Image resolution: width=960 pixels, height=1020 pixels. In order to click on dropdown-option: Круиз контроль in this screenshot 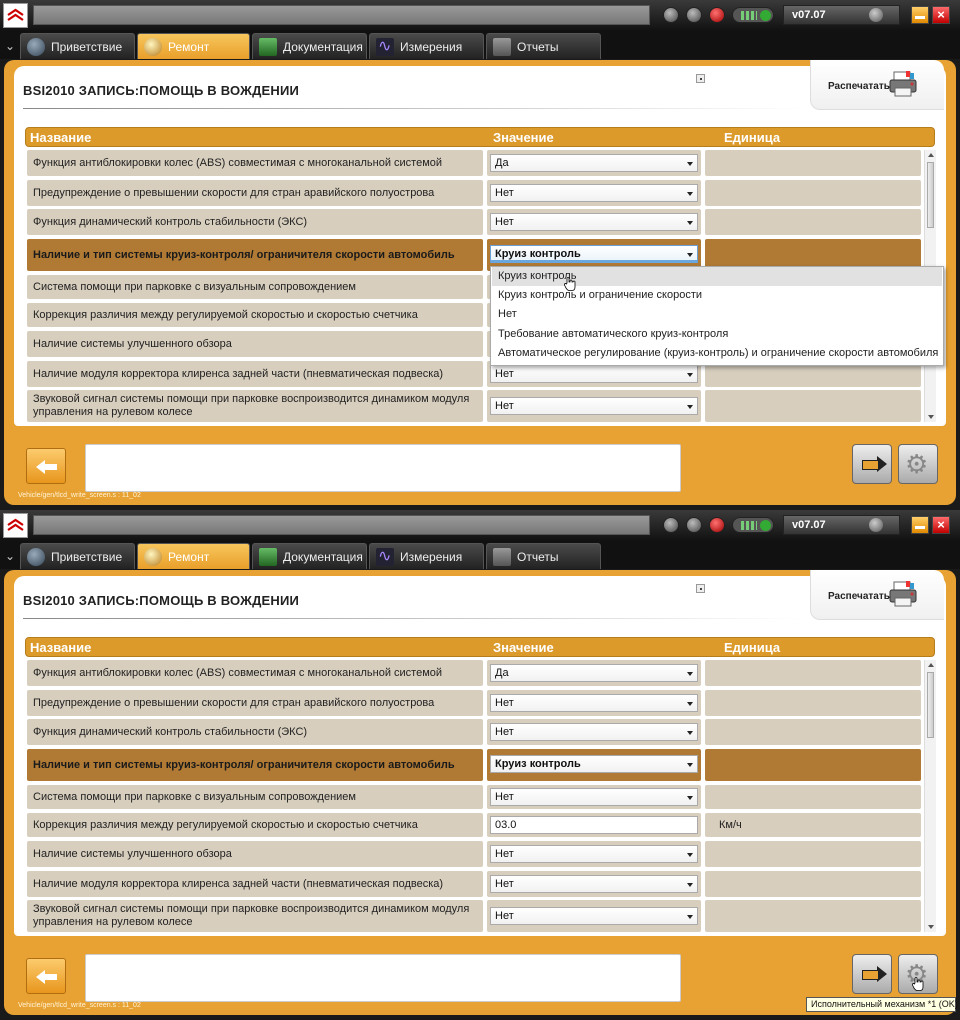, I will do `click(717, 276)`.